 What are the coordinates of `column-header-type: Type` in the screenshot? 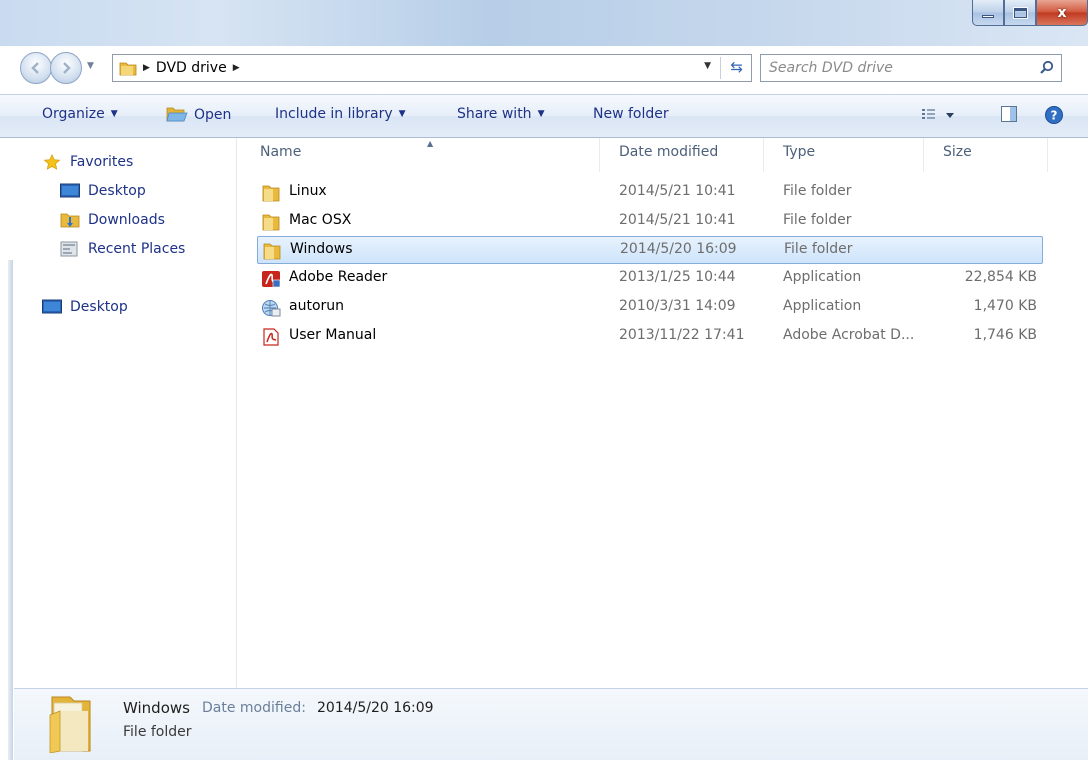 It's located at (799, 152).